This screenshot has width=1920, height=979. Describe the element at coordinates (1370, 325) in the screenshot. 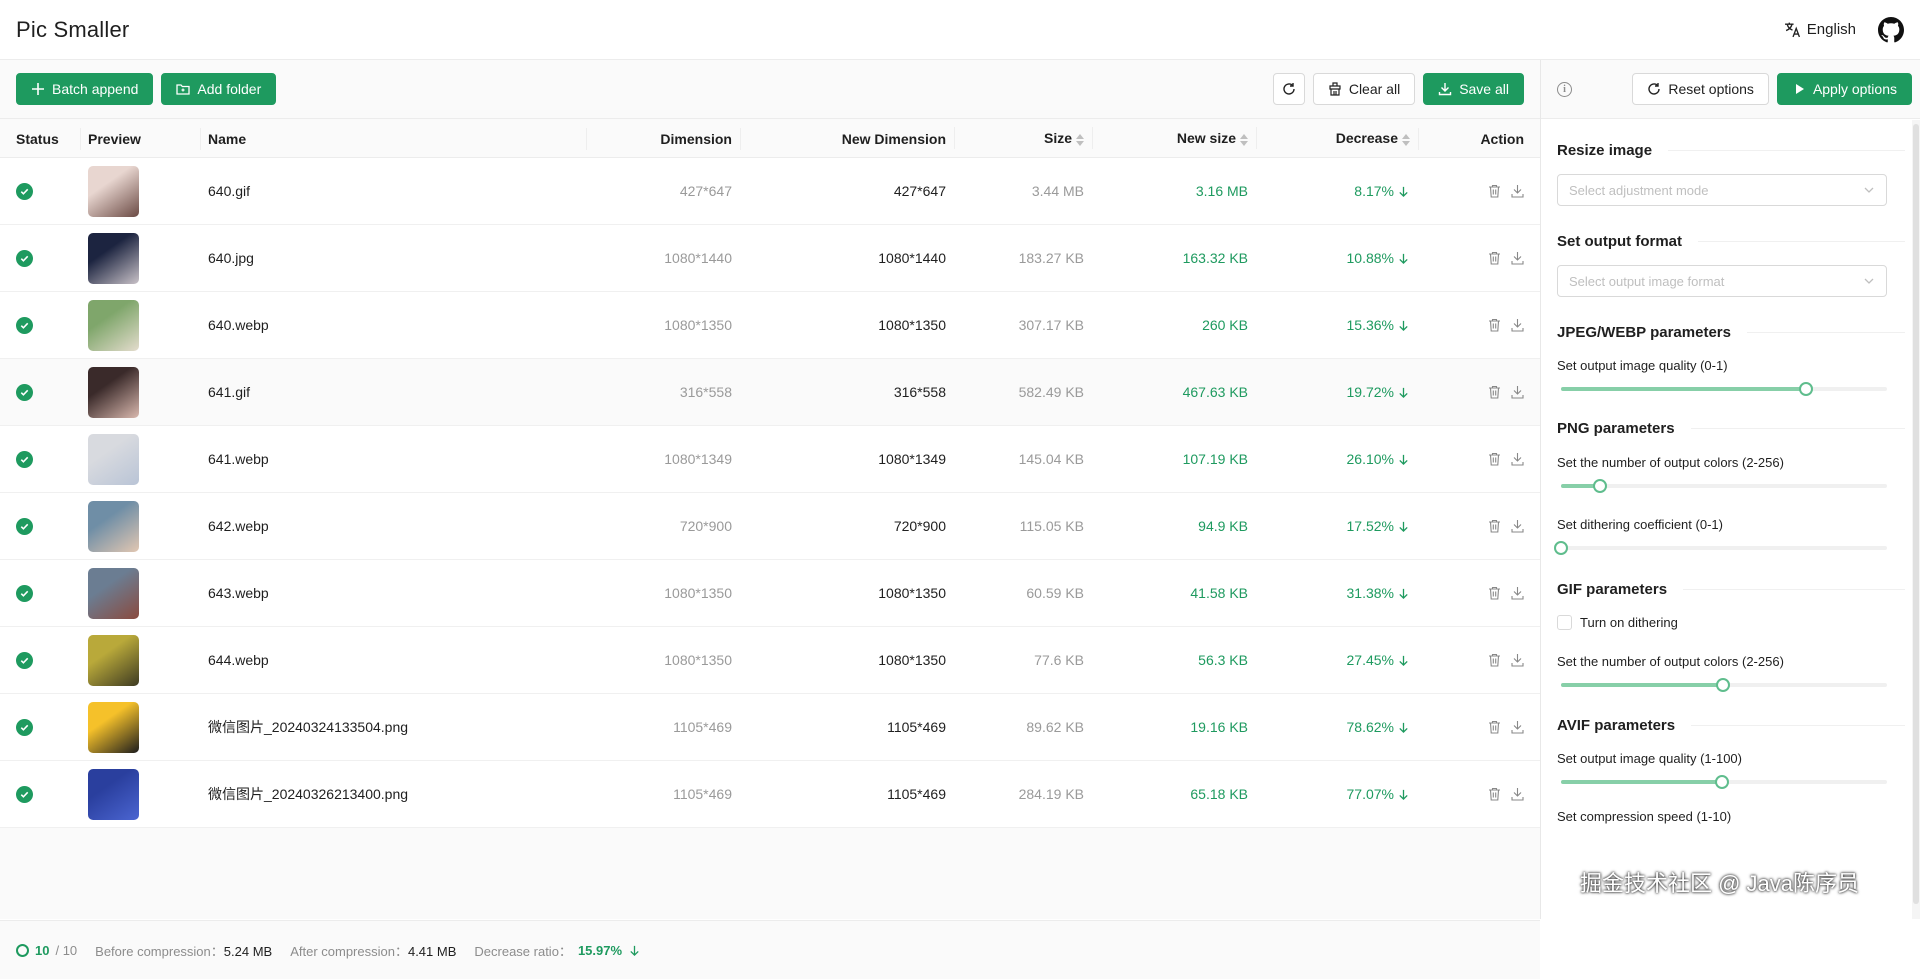

I see `decrease-value: 15.36%` at that location.